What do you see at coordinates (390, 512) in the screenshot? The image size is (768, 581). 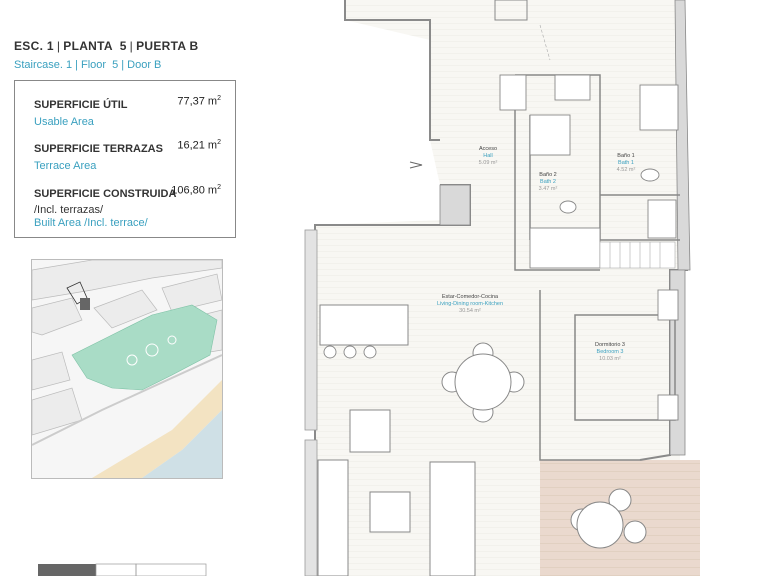 I see `side-table` at bounding box center [390, 512].